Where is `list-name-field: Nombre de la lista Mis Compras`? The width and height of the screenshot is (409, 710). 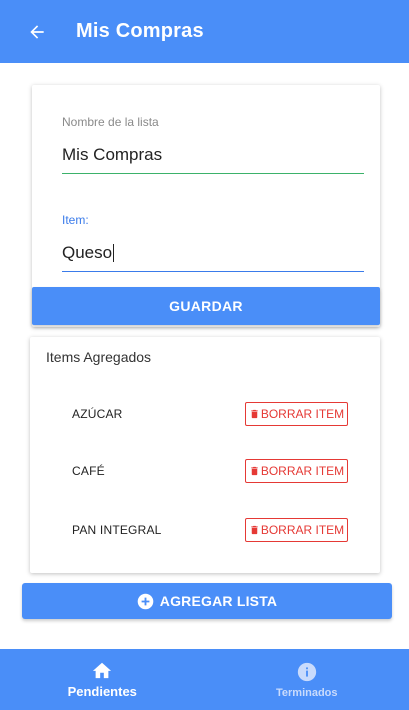
list-name-field: Nombre de la lista Mis Compras is located at coordinates (213, 144).